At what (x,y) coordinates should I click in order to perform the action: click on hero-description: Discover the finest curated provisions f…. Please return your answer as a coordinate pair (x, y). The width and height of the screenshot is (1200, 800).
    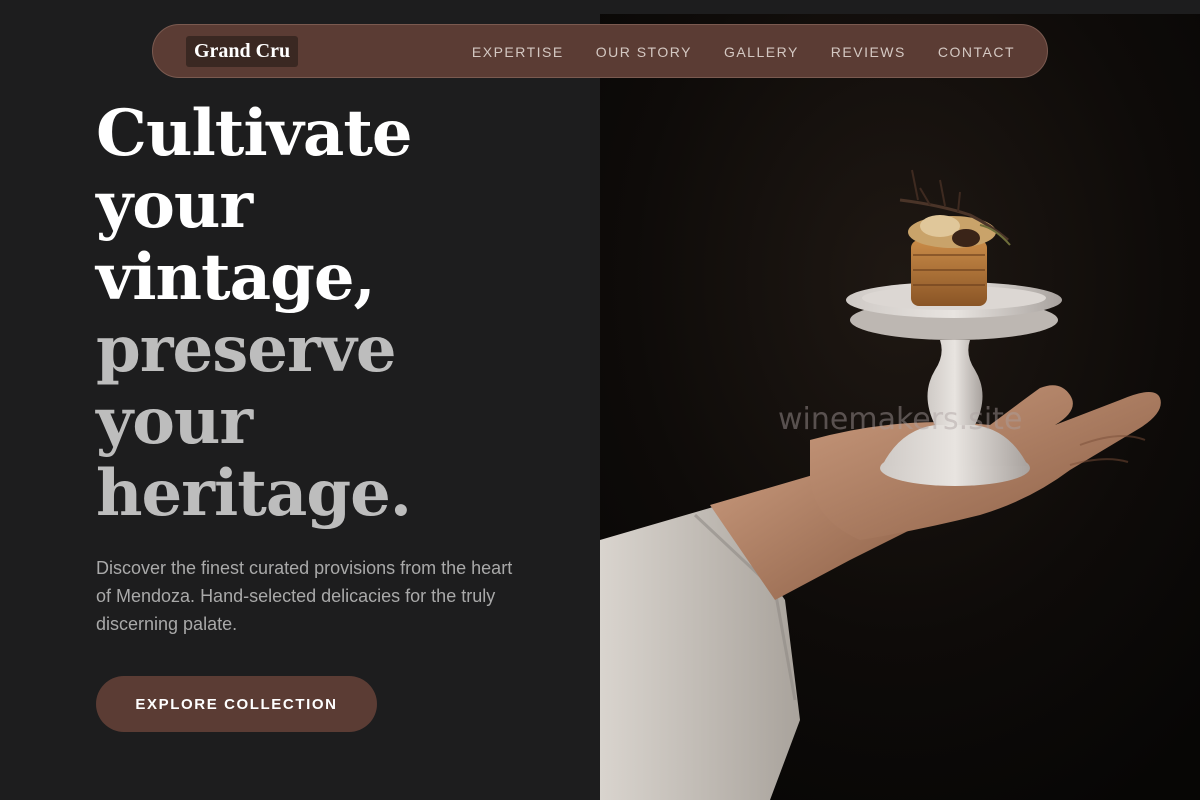
    Looking at the image, I should click on (304, 596).